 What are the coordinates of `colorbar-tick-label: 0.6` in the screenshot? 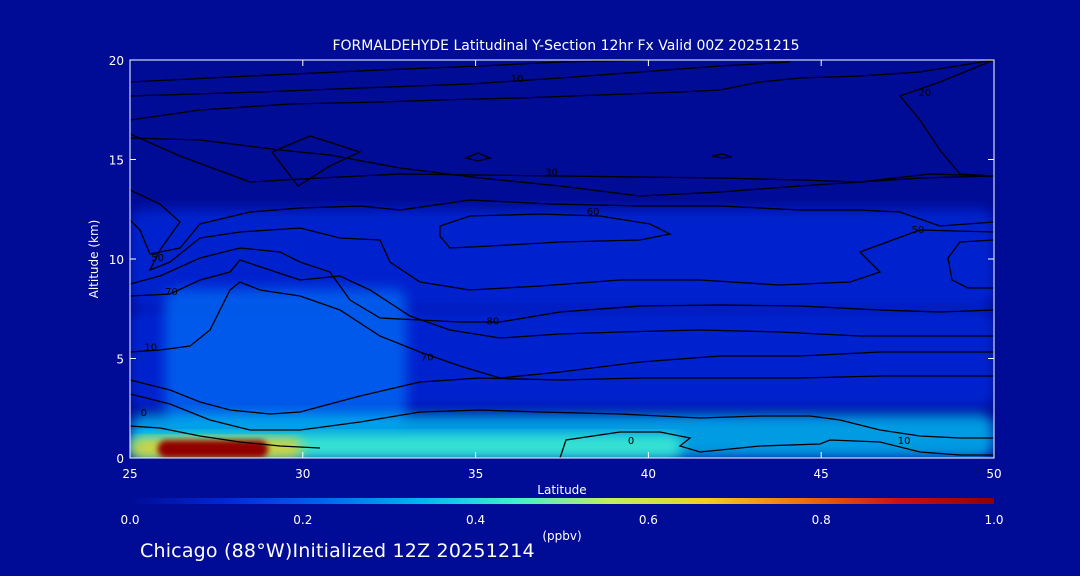 It's located at (648, 520).